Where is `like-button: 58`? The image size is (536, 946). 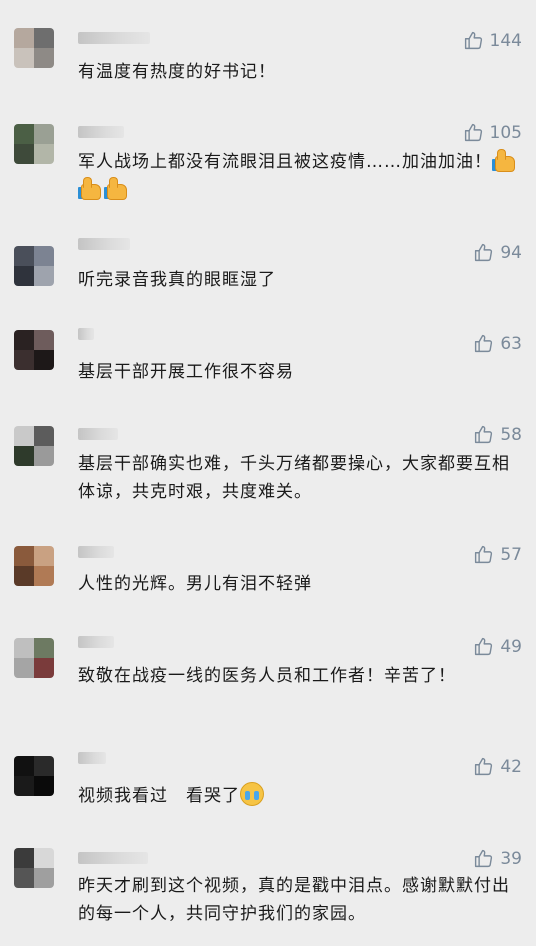
like-button: 58 is located at coordinates (497, 434).